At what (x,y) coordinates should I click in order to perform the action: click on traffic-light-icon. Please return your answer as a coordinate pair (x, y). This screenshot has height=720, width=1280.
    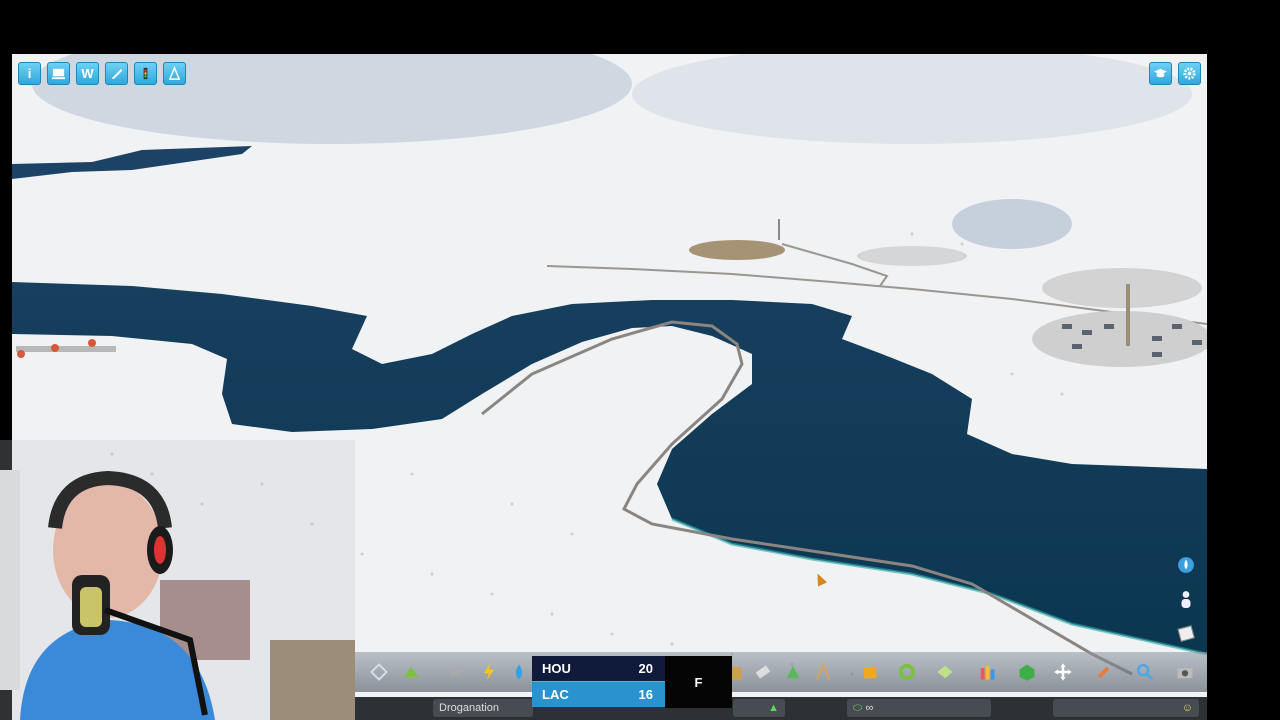
    Looking at the image, I should click on (145, 73).